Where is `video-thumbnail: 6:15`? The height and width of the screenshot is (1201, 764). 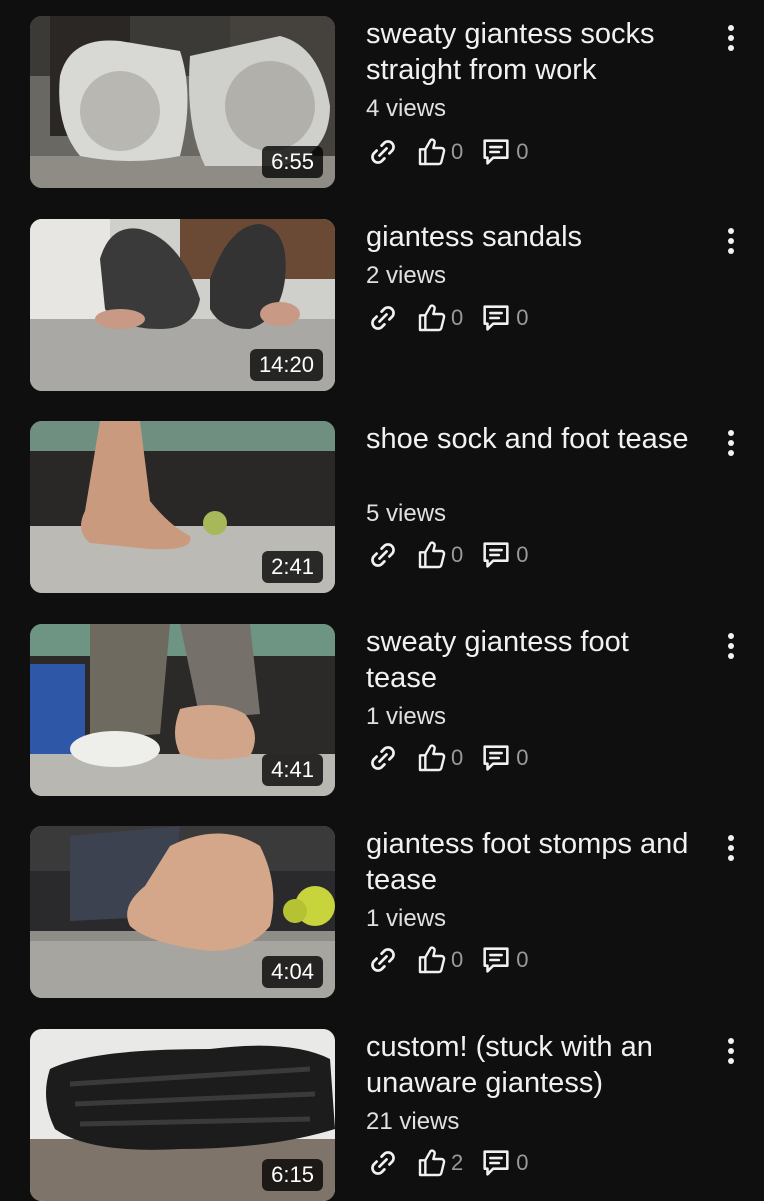 video-thumbnail: 6:15 is located at coordinates (182, 1115).